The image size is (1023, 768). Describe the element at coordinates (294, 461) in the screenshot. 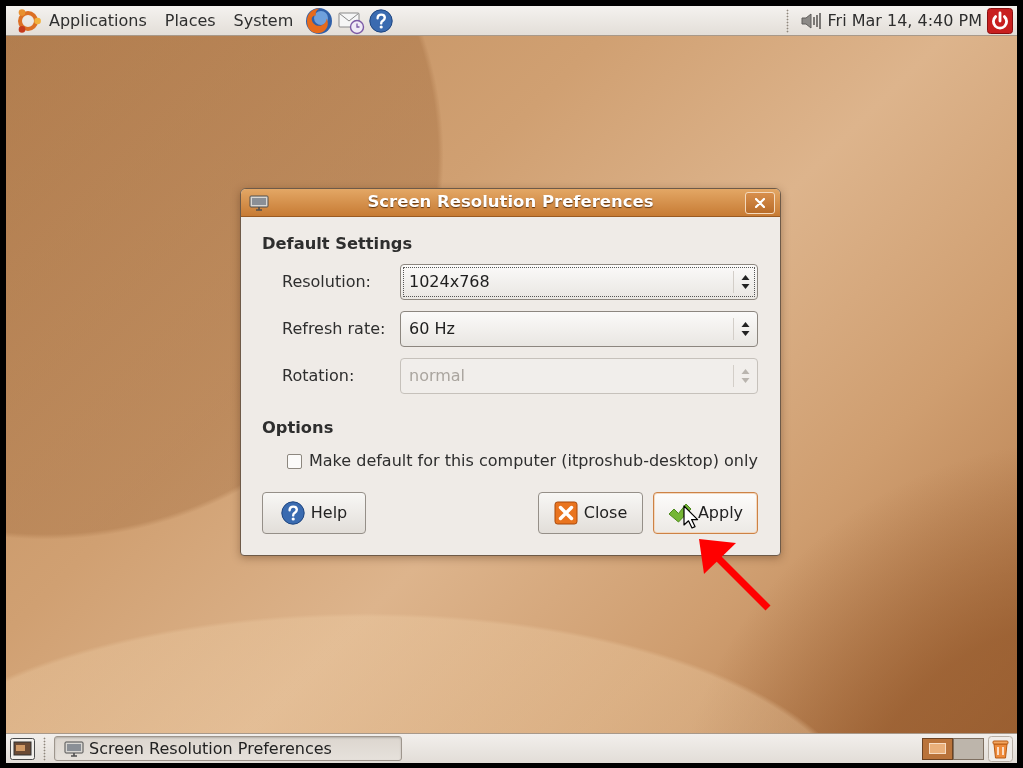

I see `checkbox` at that location.